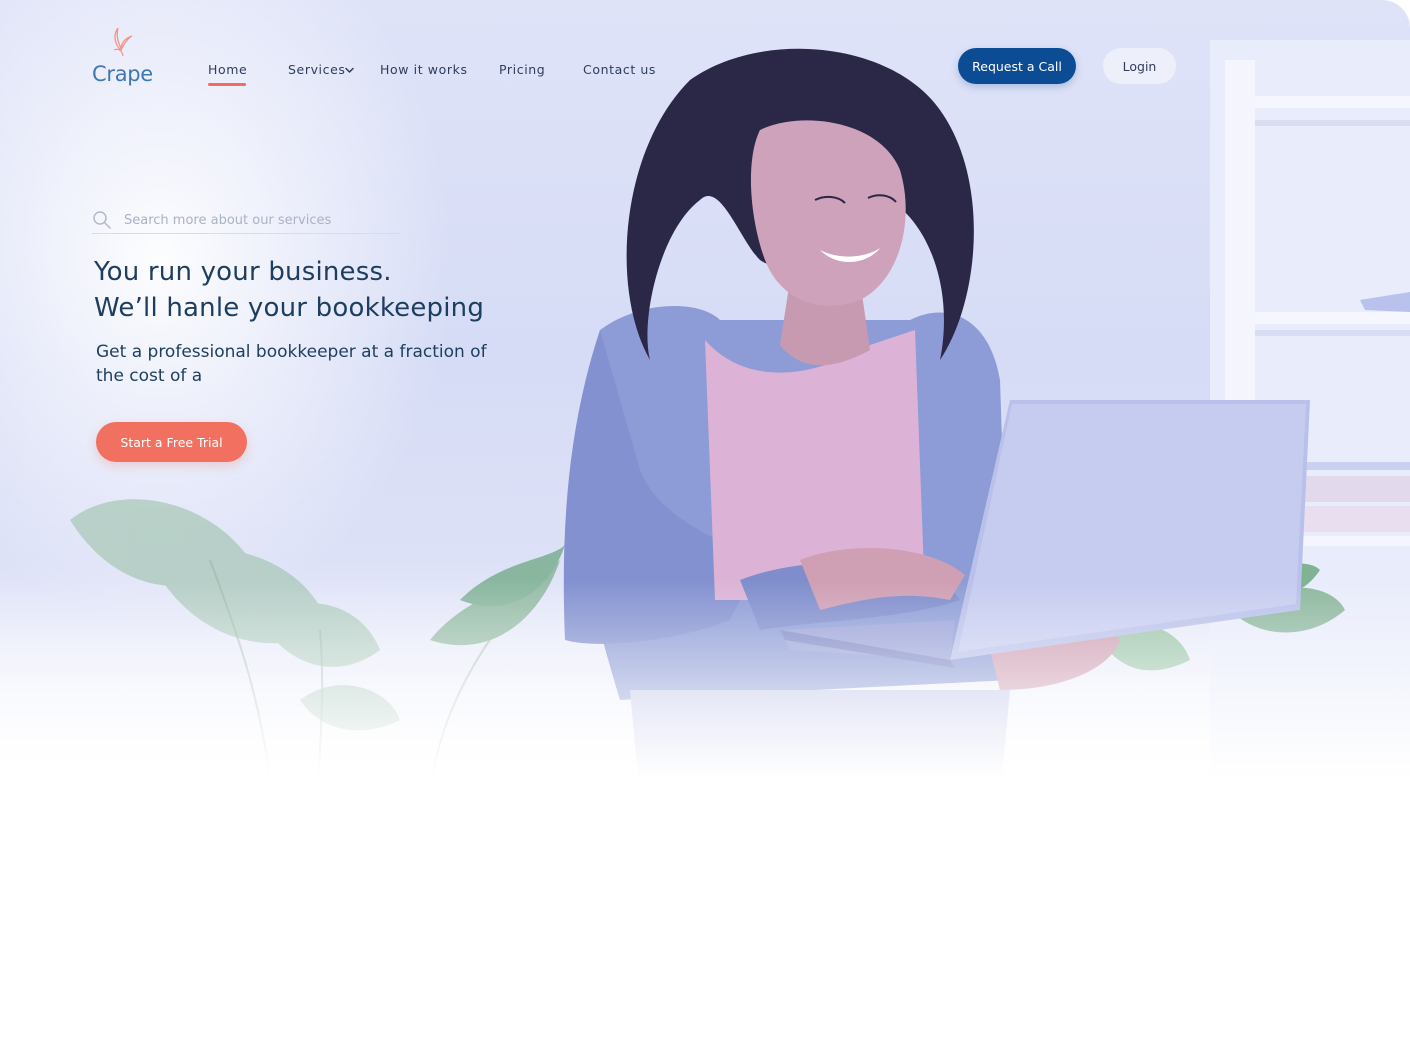  Describe the element at coordinates (619, 69) in the screenshot. I see `nav-contact-us: Contact us` at that location.